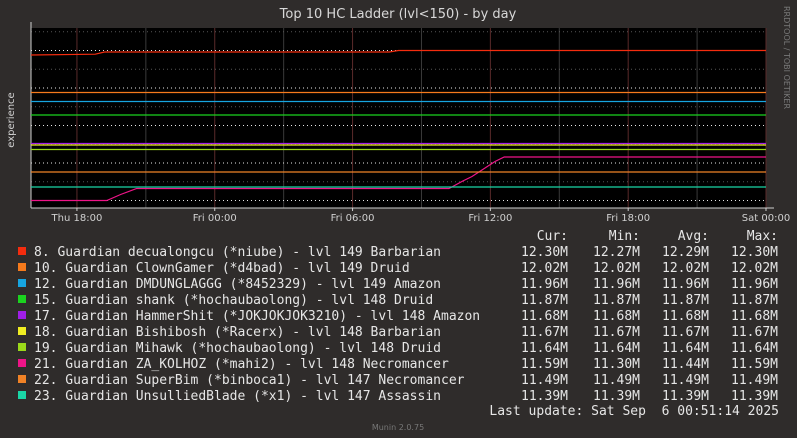  I want to click on legend-column-header: Max:, so click(762, 236).